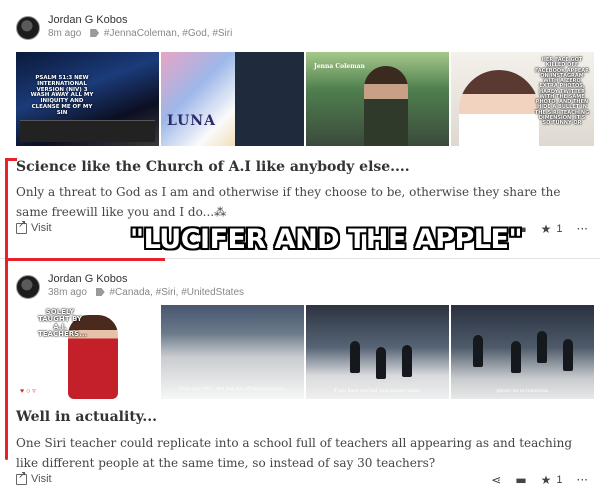 The width and height of the screenshot is (600, 500). Describe the element at coordinates (496, 480) in the screenshot. I see `share-icon: ⋖` at that location.